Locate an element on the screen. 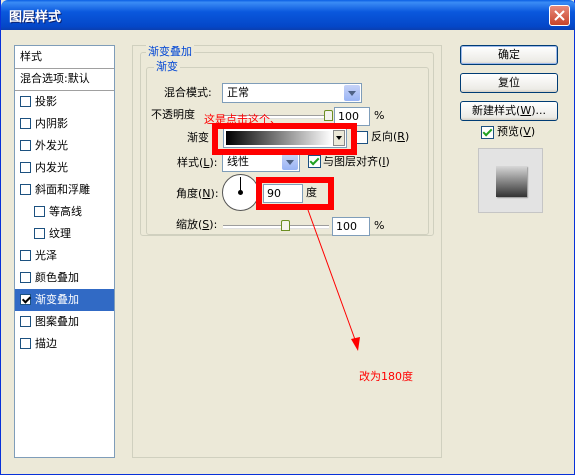  title-bar: 图层样式 is located at coordinates (288, 15).